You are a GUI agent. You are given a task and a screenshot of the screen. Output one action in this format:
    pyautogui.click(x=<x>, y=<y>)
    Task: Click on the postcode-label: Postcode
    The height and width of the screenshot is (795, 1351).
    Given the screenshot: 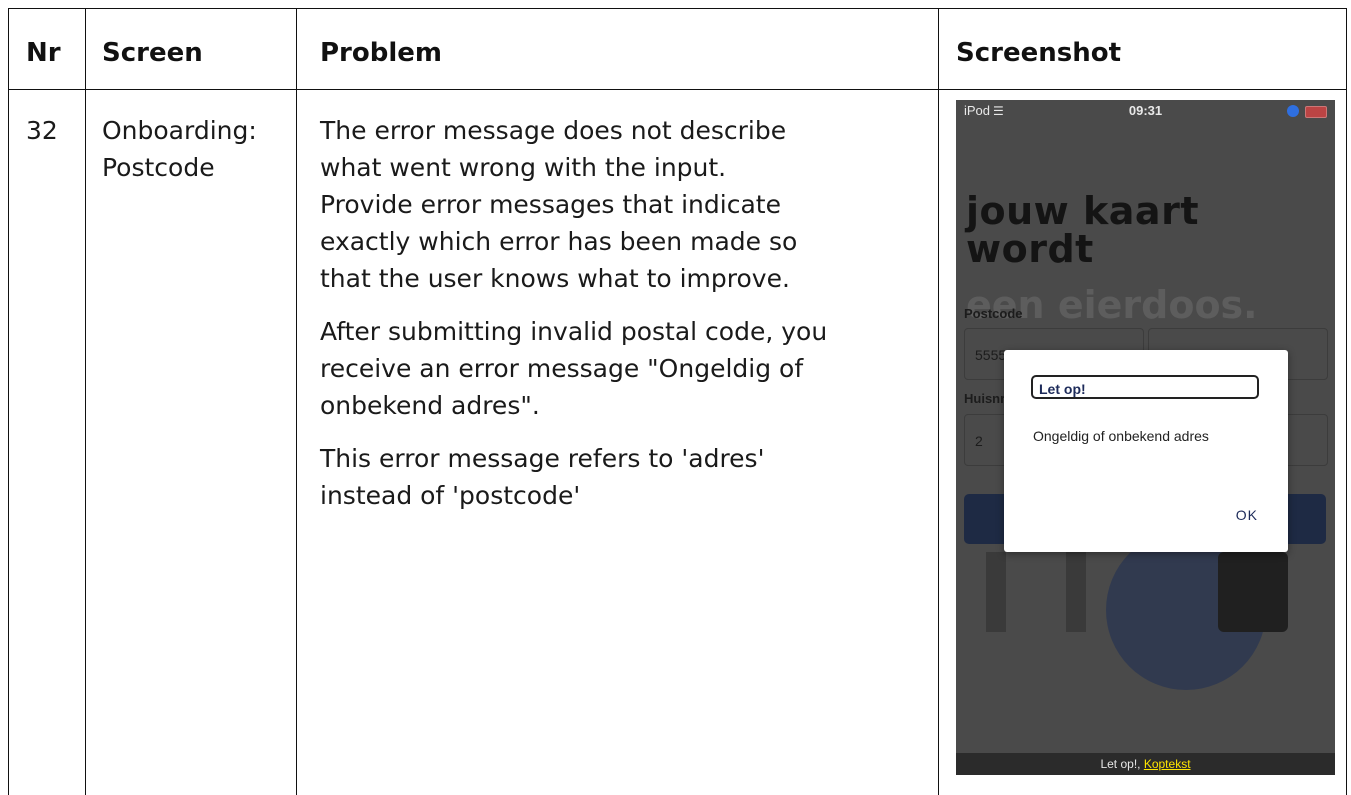 What is the action you would take?
    pyautogui.click(x=993, y=313)
    